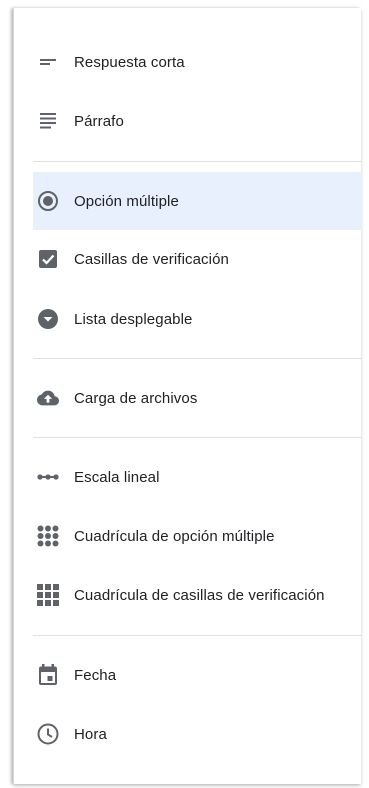 The height and width of the screenshot is (788, 369). What do you see at coordinates (90, 734) in the screenshot?
I see `menu-item-label: Hora` at bounding box center [90, 734].